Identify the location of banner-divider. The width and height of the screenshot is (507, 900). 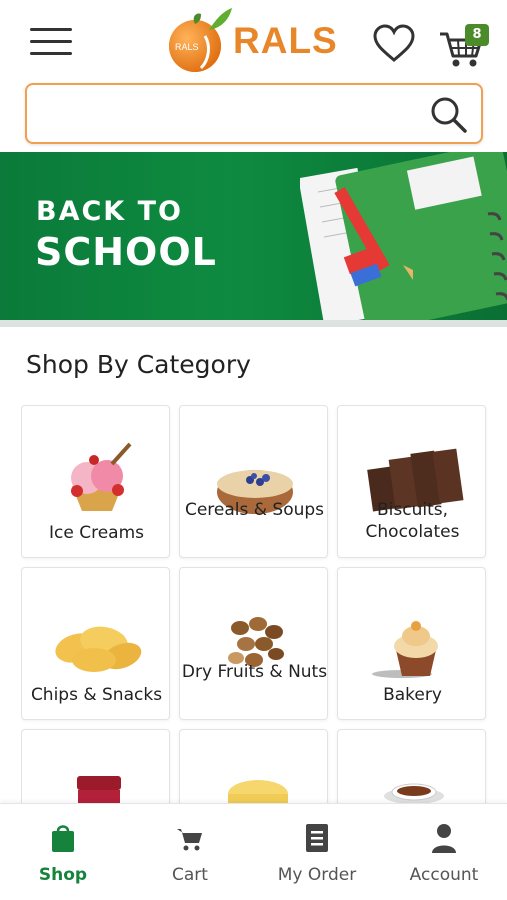
(253, 323).